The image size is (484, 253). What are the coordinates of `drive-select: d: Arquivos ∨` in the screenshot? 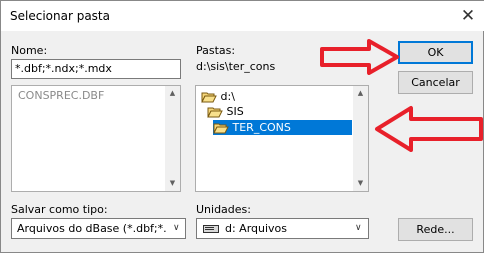 It's located at (282, 228).